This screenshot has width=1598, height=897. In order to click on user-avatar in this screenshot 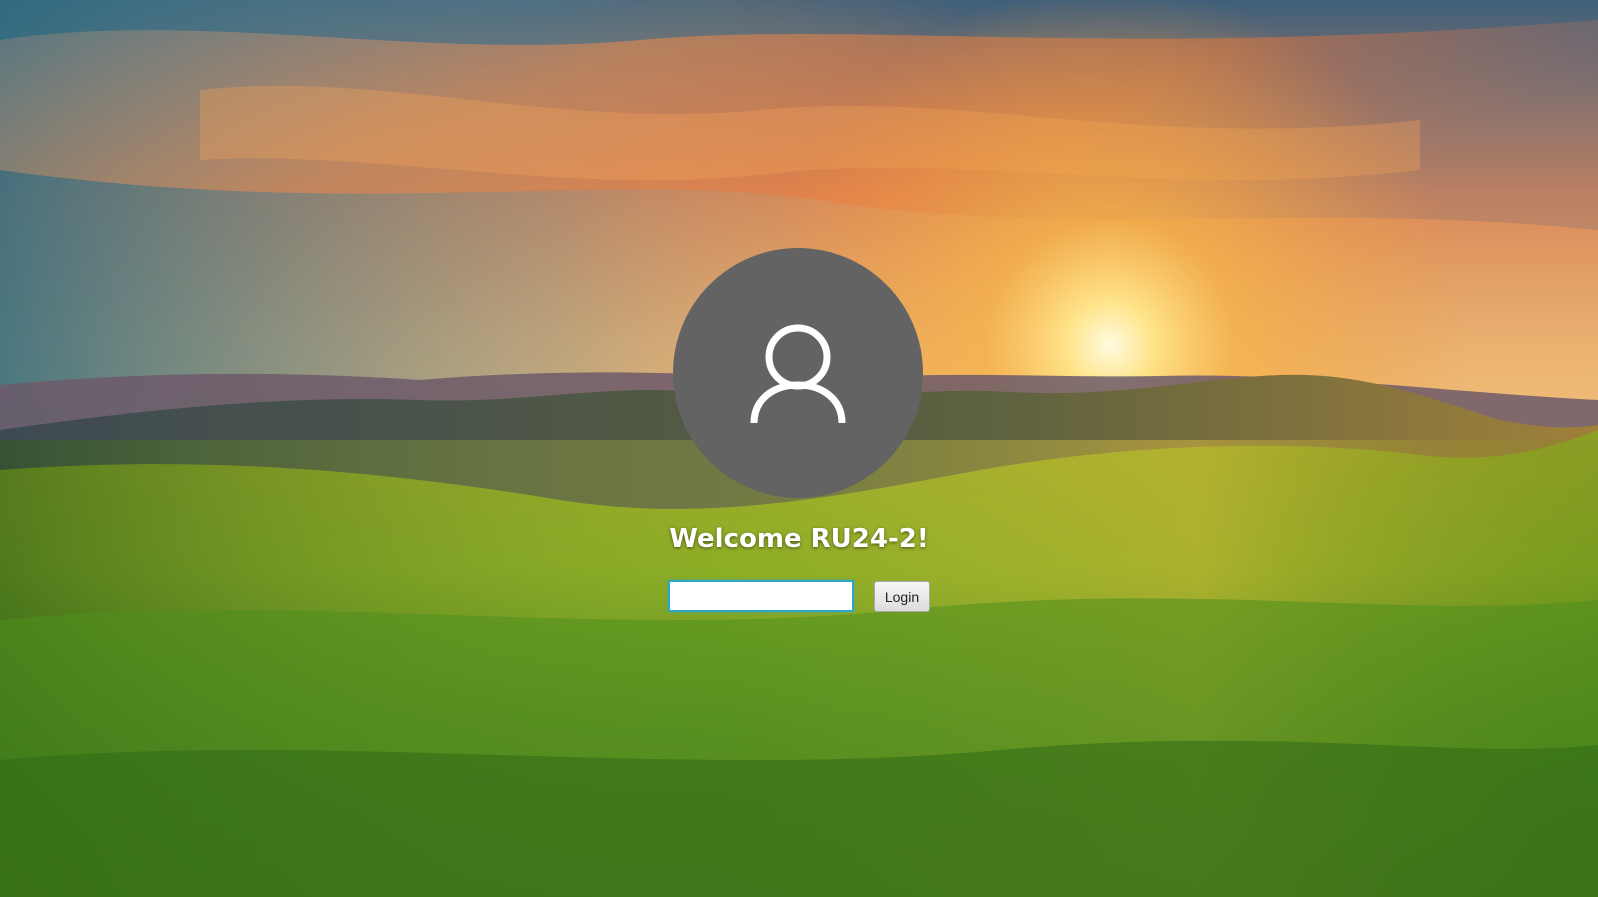, I will do `click(798, 373)`.